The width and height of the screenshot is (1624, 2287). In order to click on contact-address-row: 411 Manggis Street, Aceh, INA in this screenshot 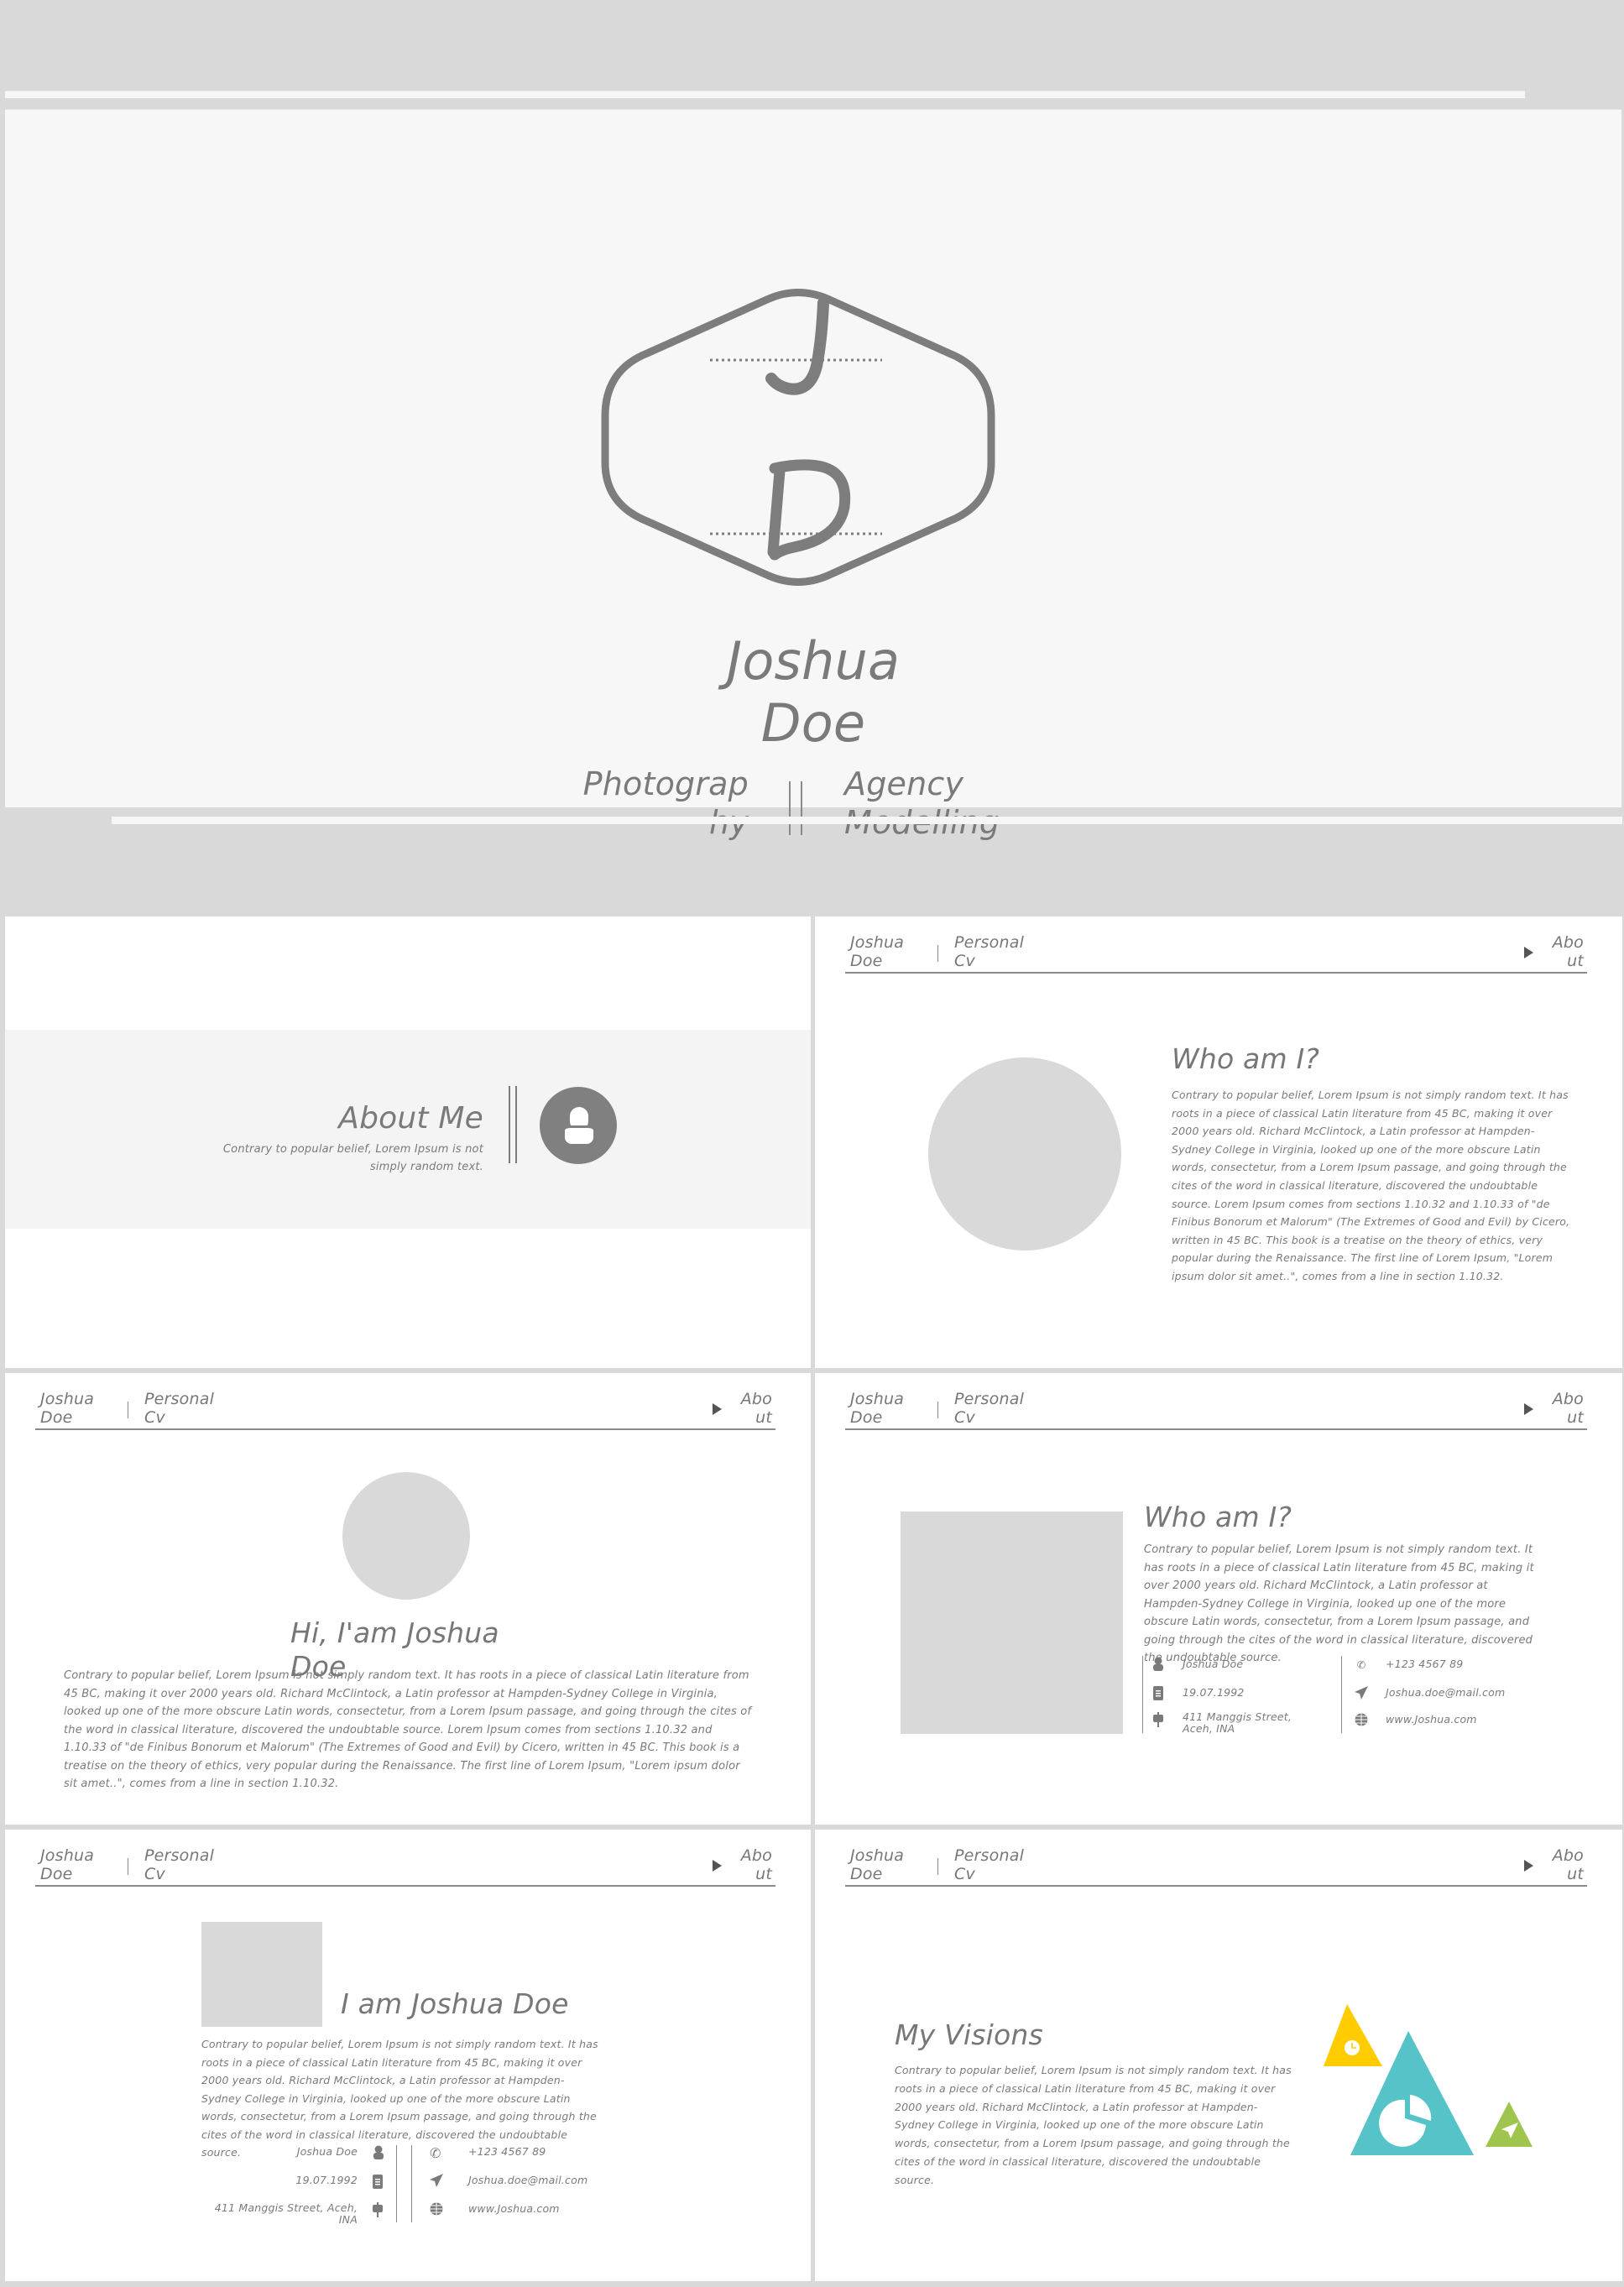, I will do `click(1237, 1723)`.